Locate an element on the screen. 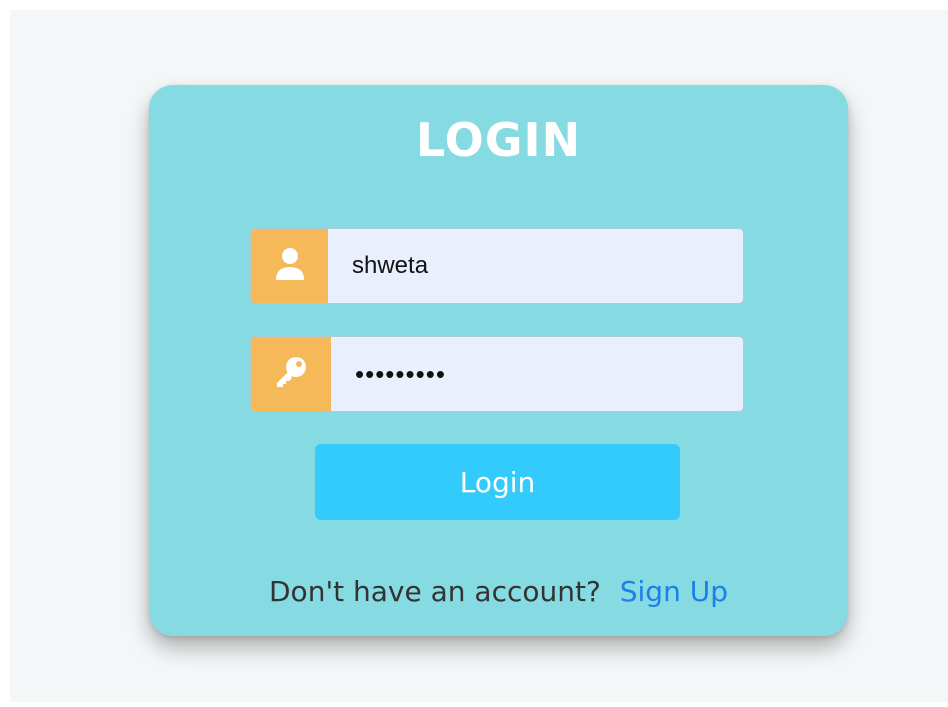  login-title: LOGIN is located at coordinates (498, 140).